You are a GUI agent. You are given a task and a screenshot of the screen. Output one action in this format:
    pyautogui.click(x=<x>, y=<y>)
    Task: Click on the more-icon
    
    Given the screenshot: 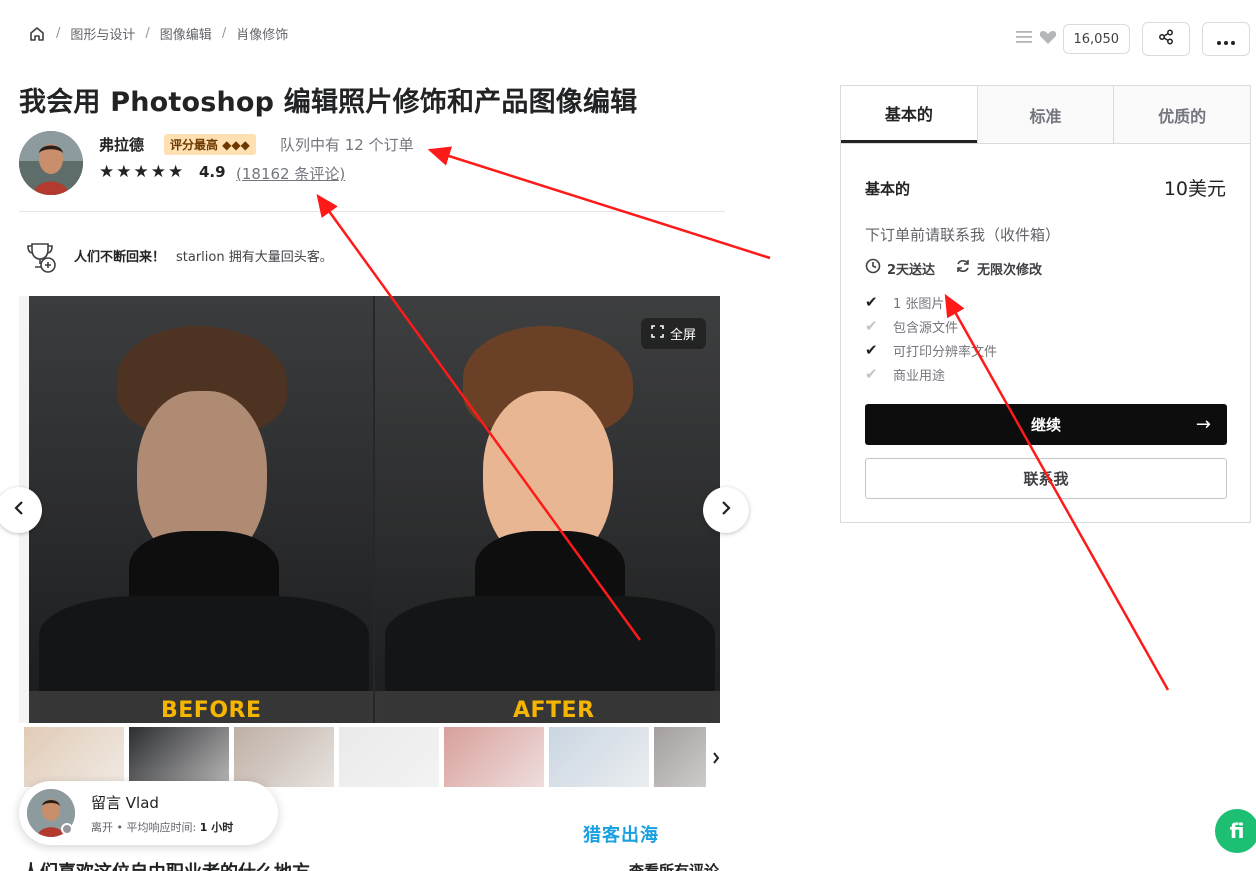 What is the action you would take?
    pyautogui.click(x=1226, y=39)
    